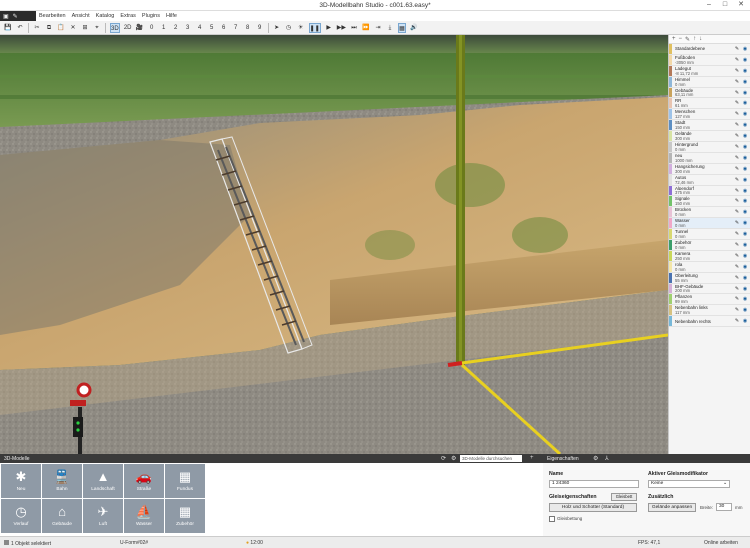 The height and width of the screenshot is (548, 750). What do you see at coordinates (188, 28) in the screenshot?
I see `camera-slot-button: 3` at bounding box center [188, 28].